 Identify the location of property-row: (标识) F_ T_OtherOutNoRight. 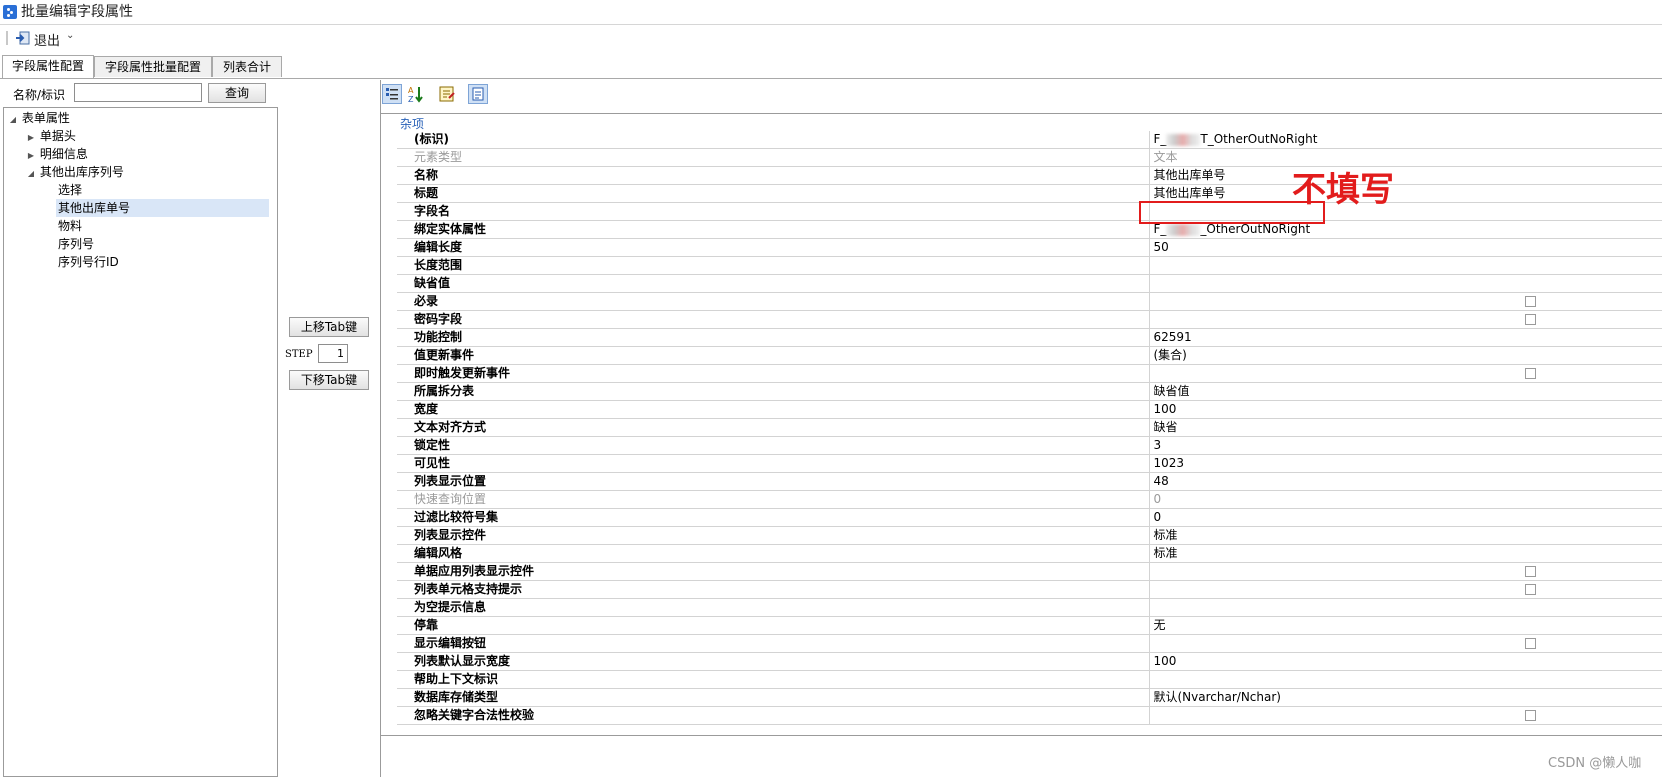
(1029, 140).